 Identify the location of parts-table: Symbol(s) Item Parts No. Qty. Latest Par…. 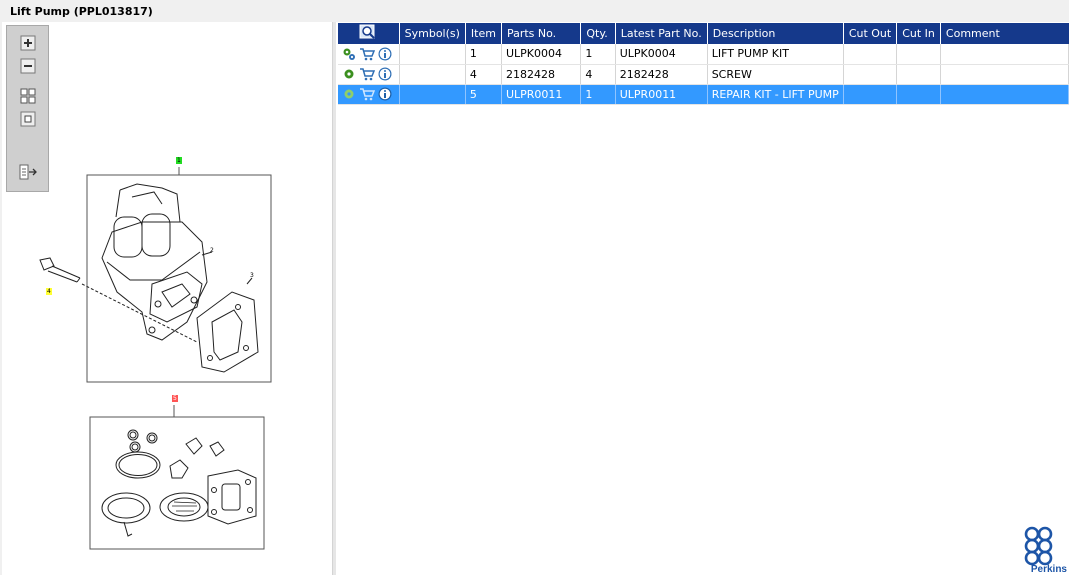
(703, 64).